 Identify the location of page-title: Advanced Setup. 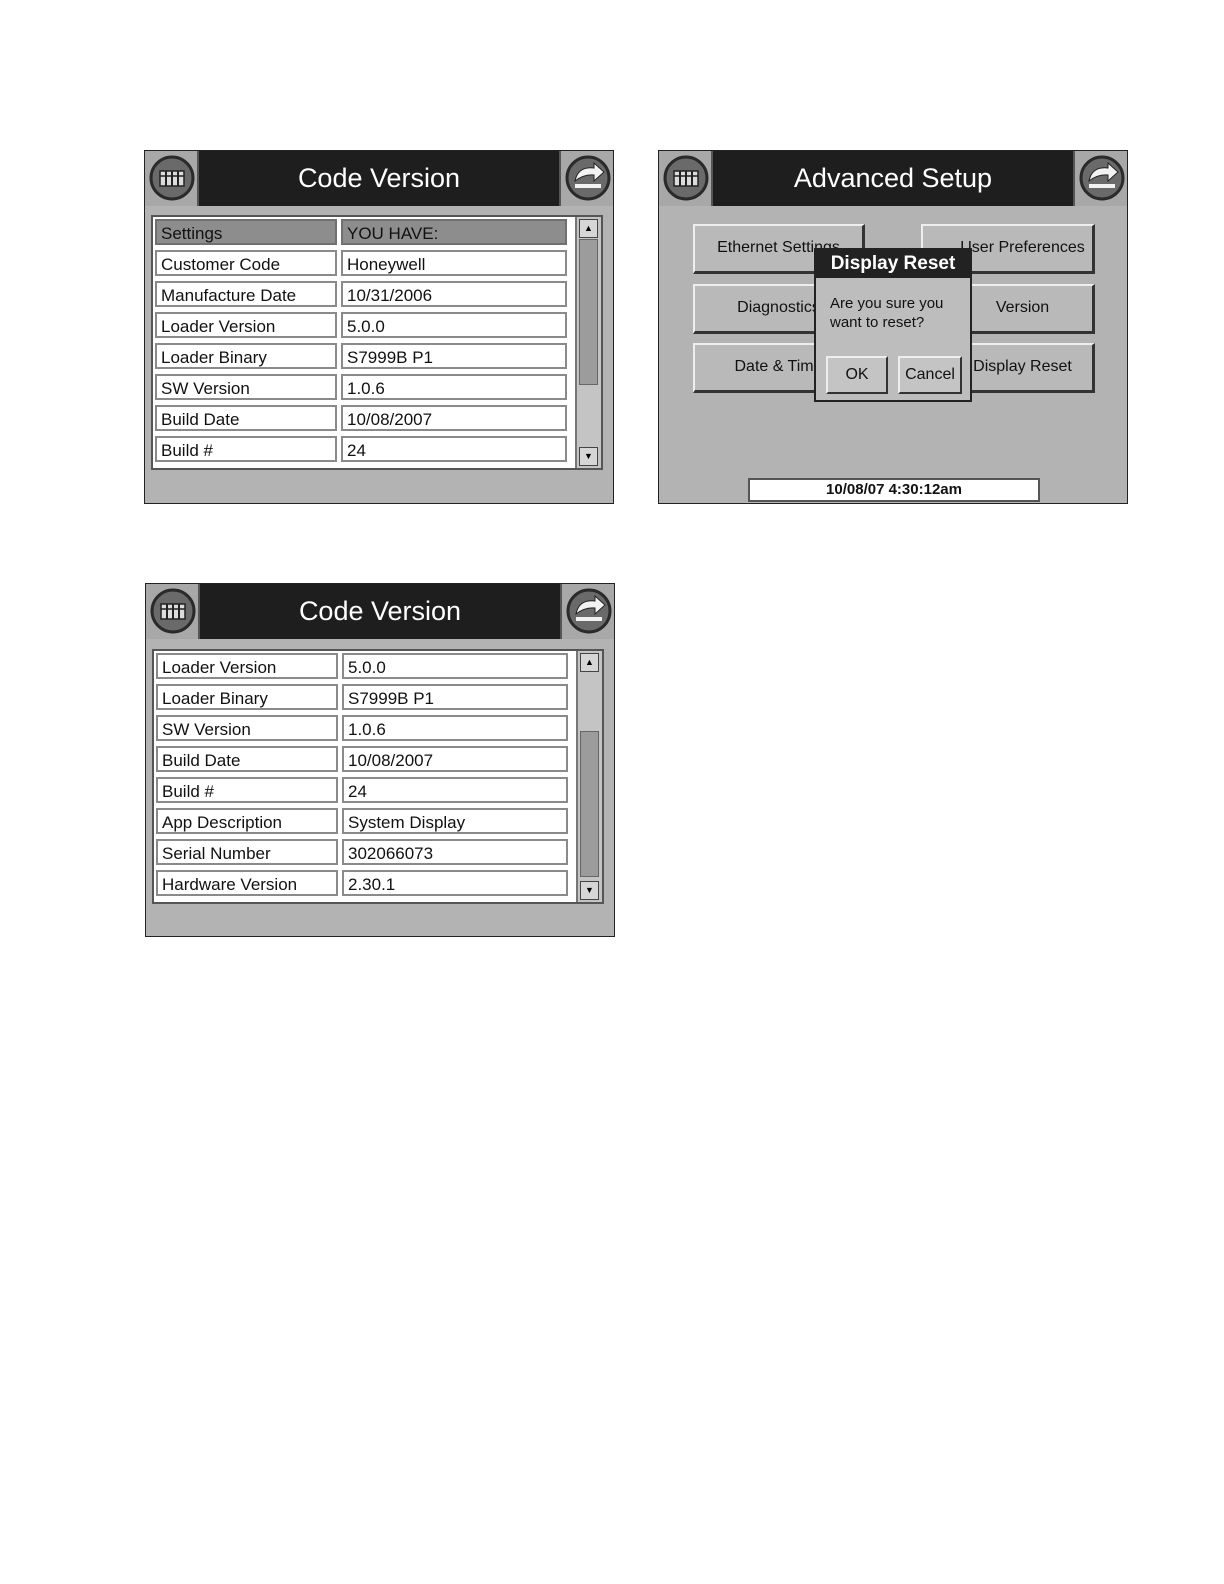
(893, 178).